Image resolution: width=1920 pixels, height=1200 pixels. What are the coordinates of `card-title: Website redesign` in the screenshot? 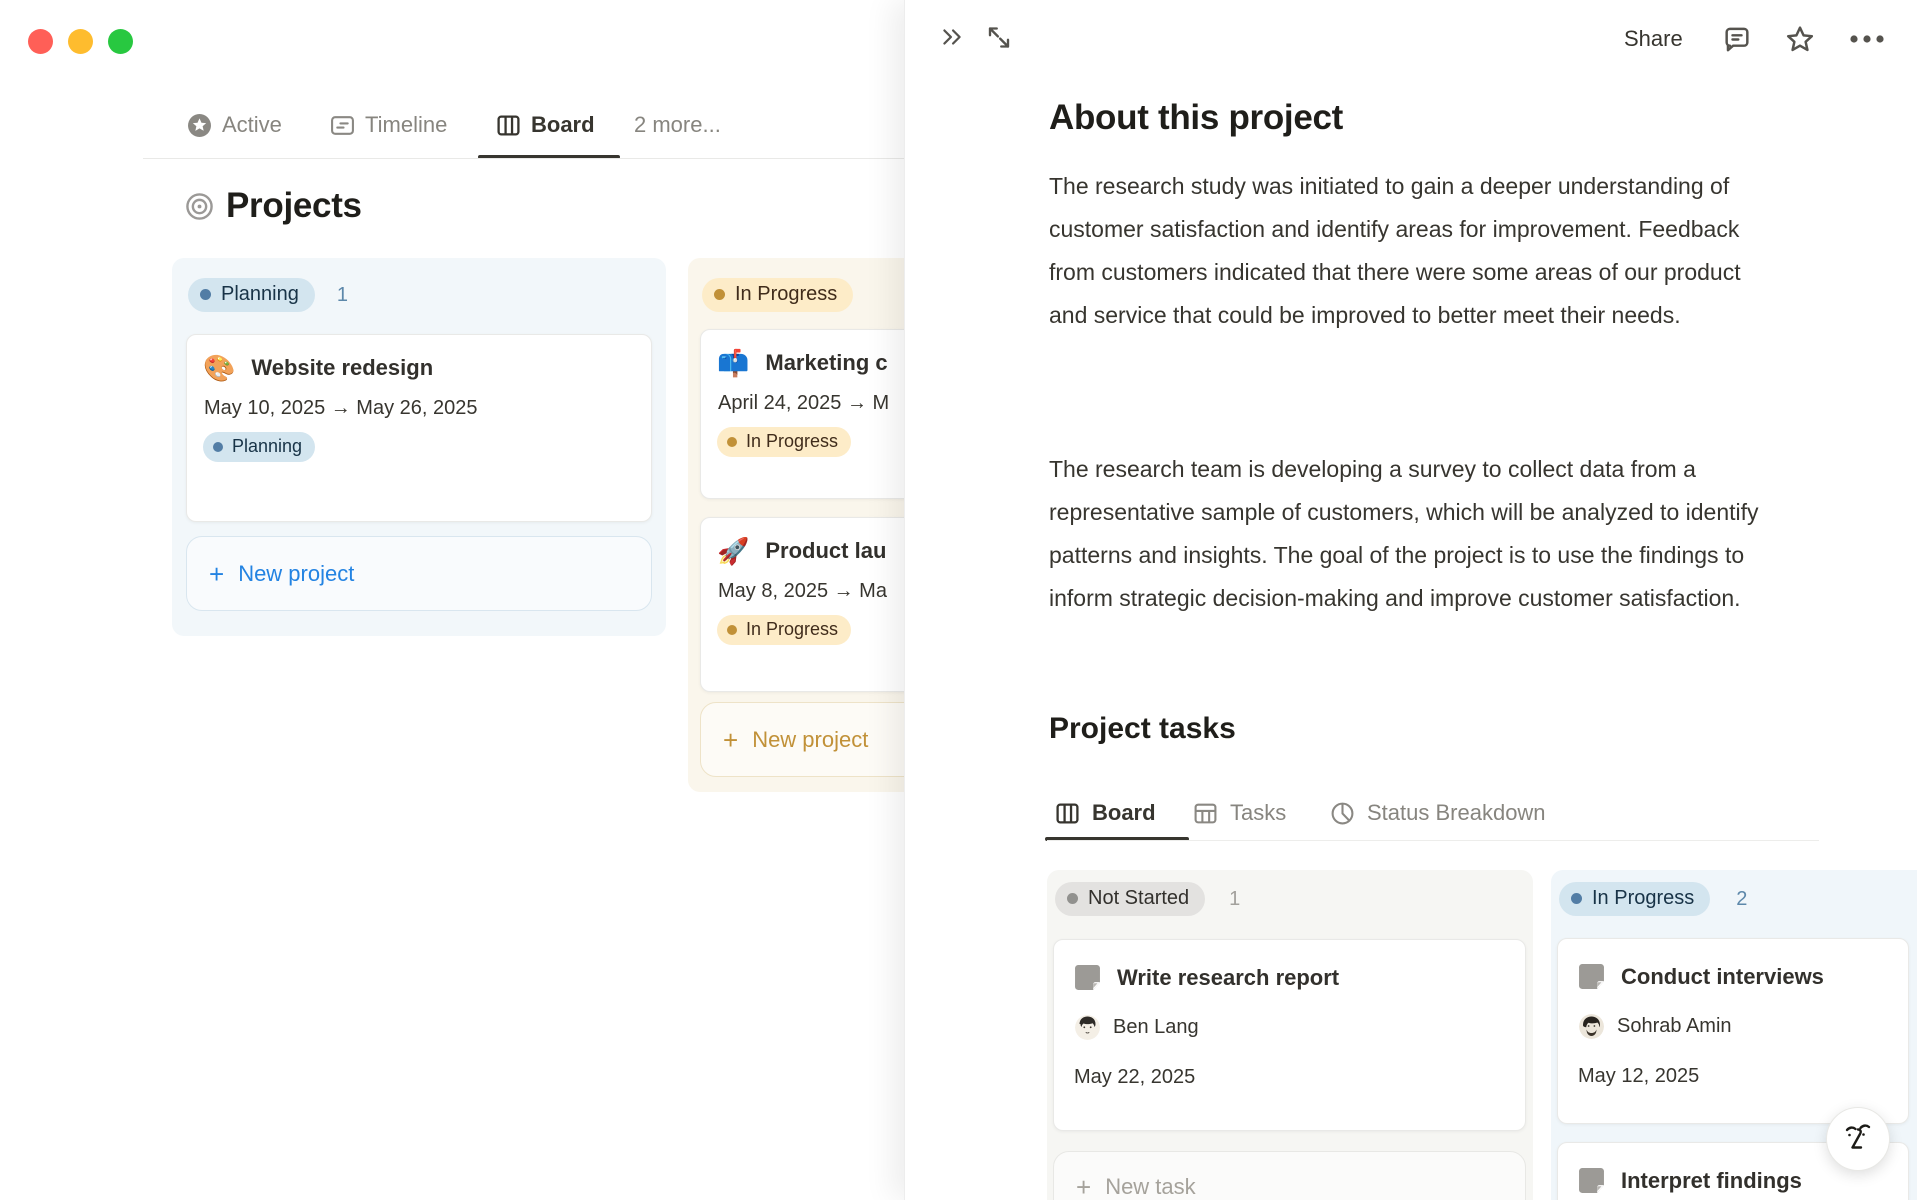 It's located at (342, 367).